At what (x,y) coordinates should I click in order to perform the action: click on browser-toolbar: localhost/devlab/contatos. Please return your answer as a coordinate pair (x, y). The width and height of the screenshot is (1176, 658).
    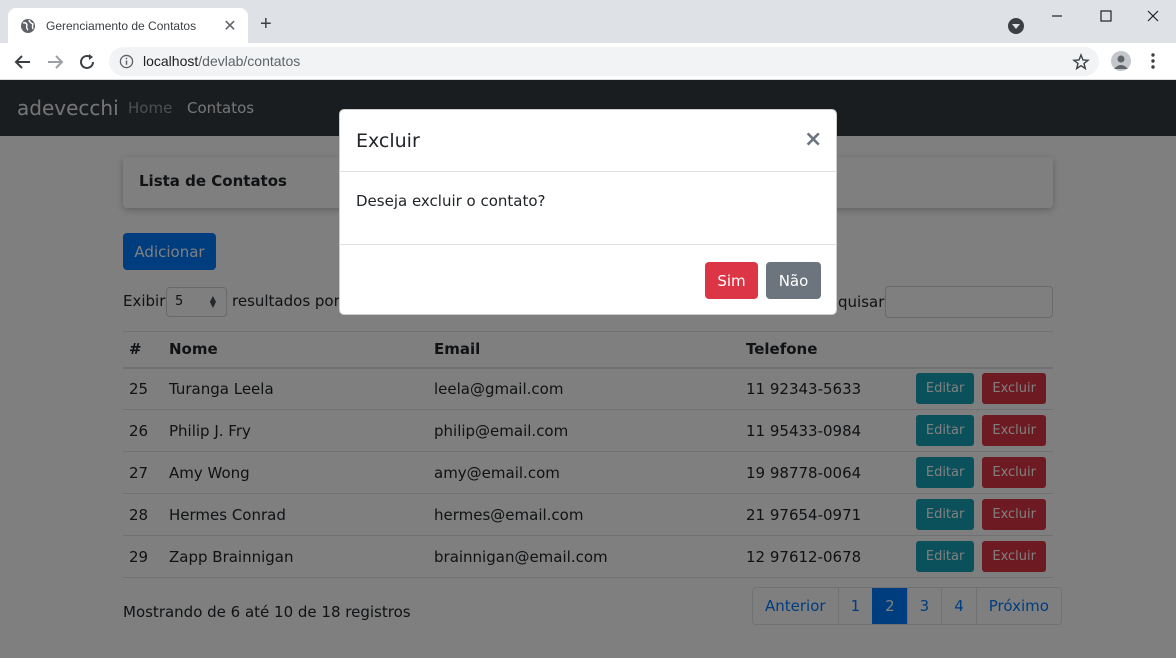
    Looking at the image, I should click on (588, 61).